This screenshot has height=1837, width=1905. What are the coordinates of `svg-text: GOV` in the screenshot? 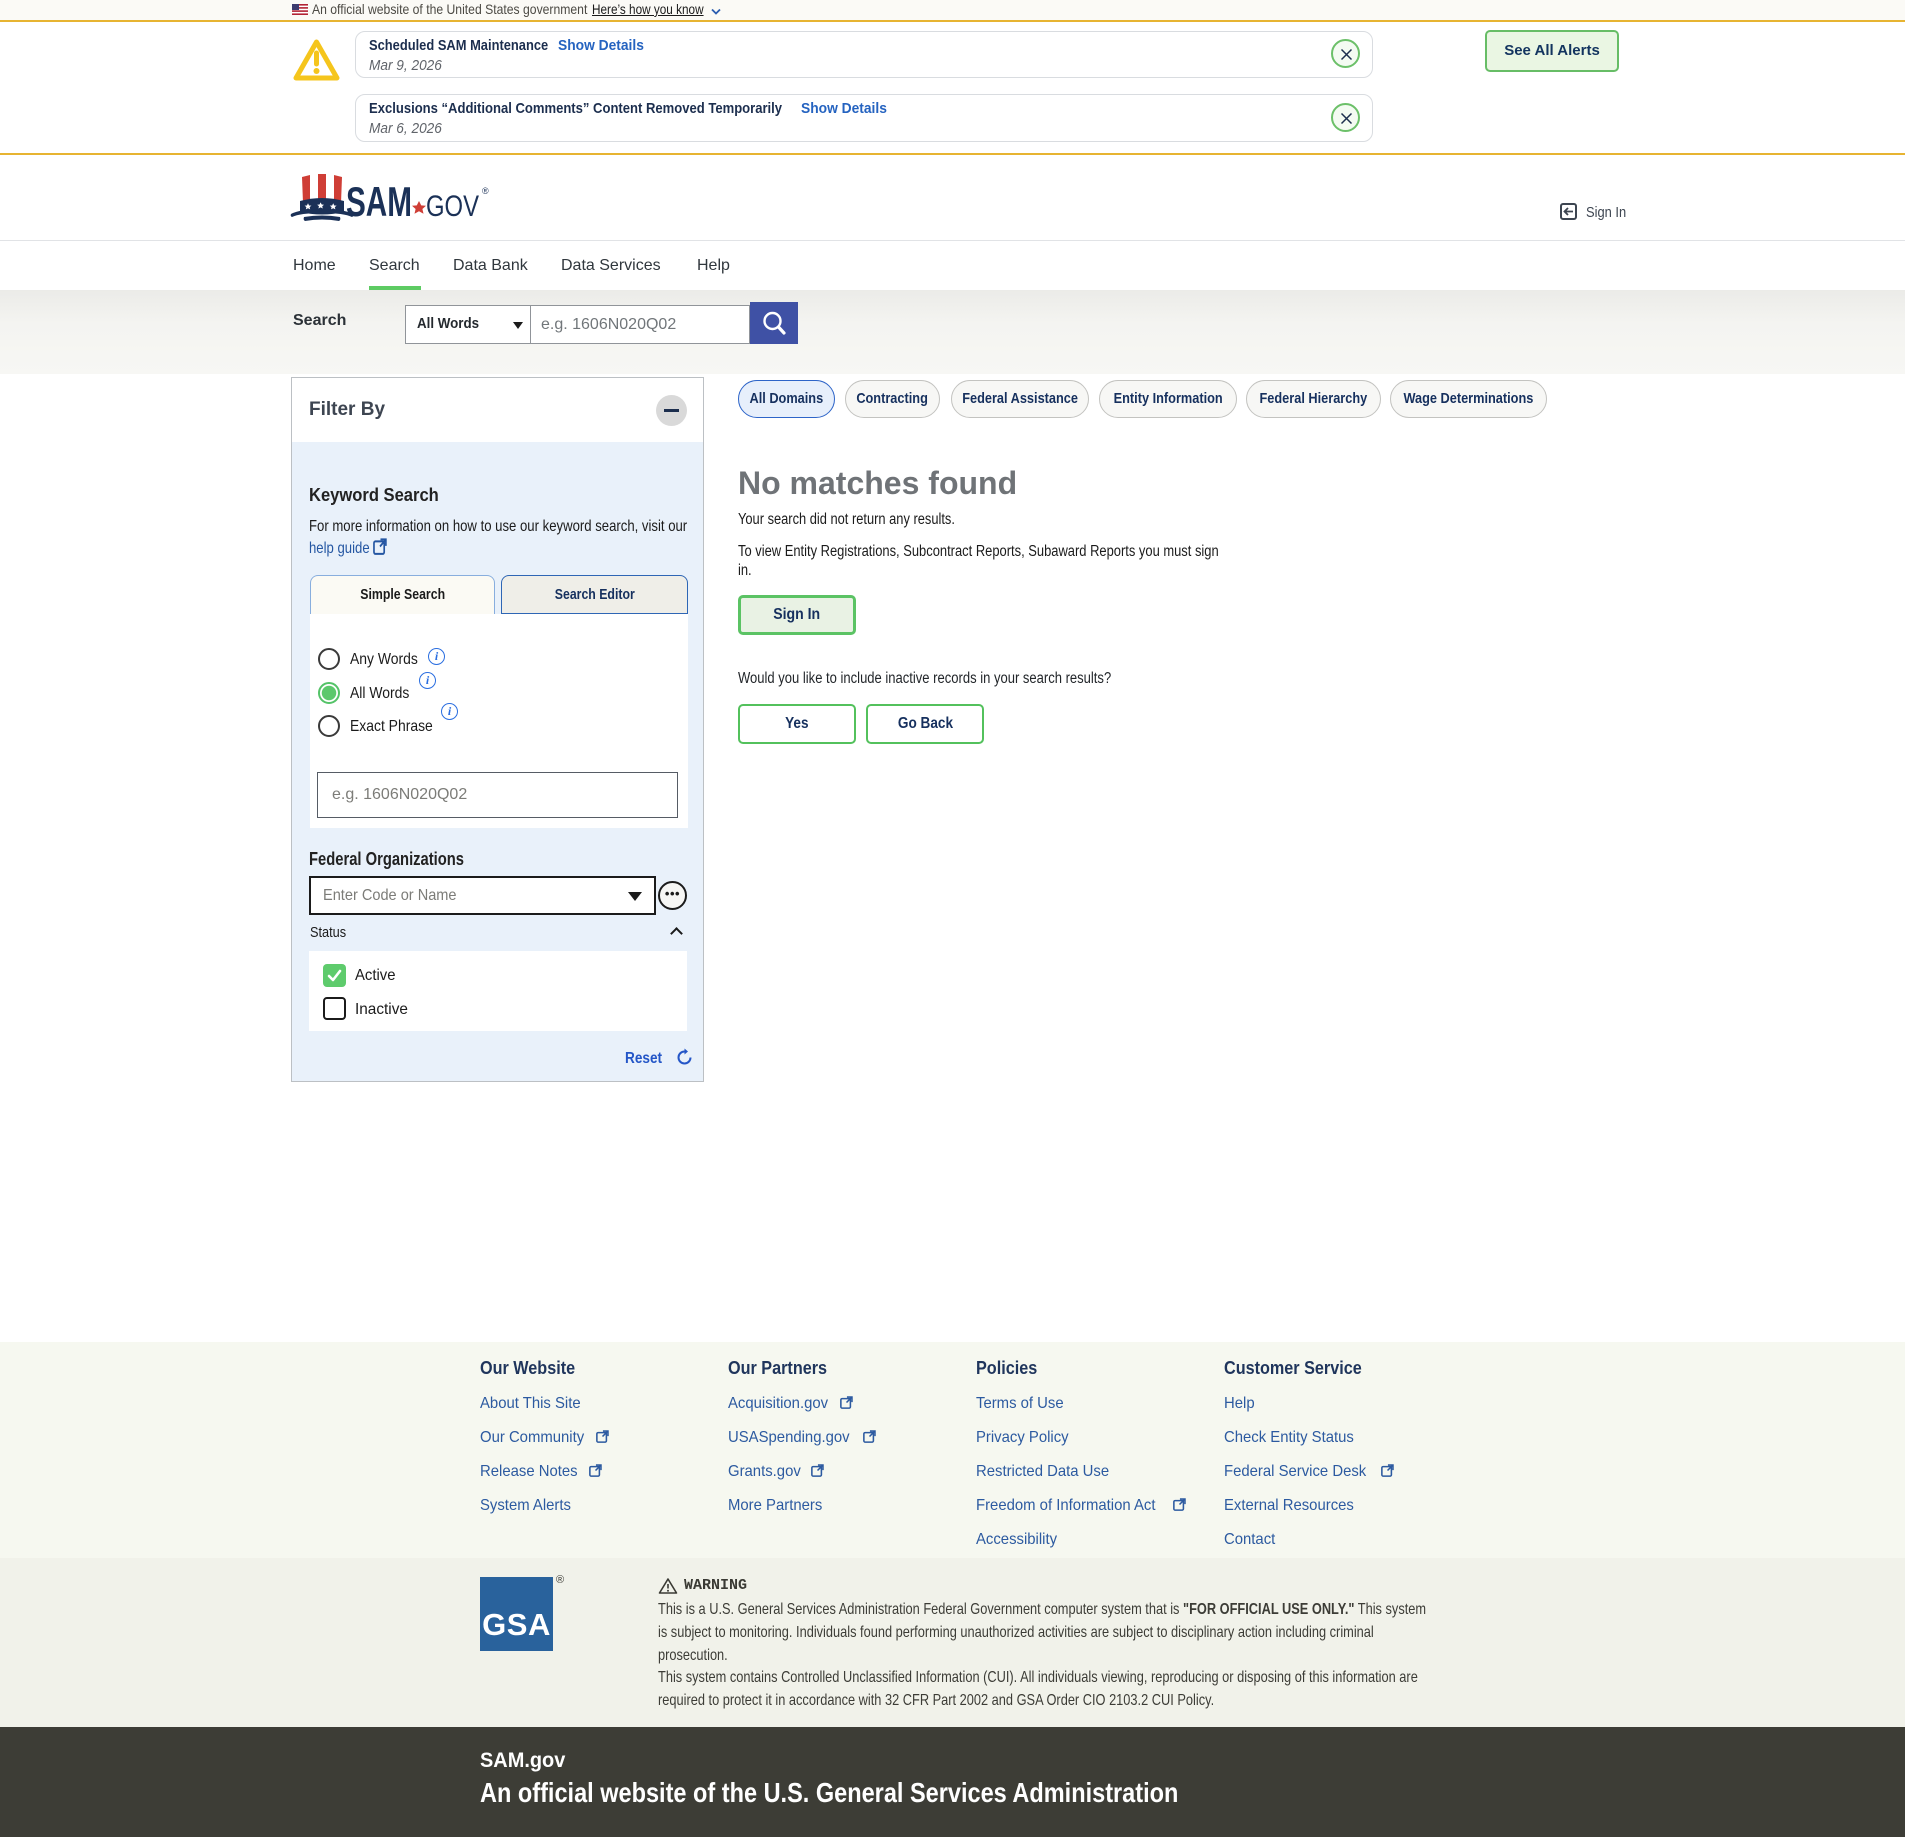 It's located at (452, 206).